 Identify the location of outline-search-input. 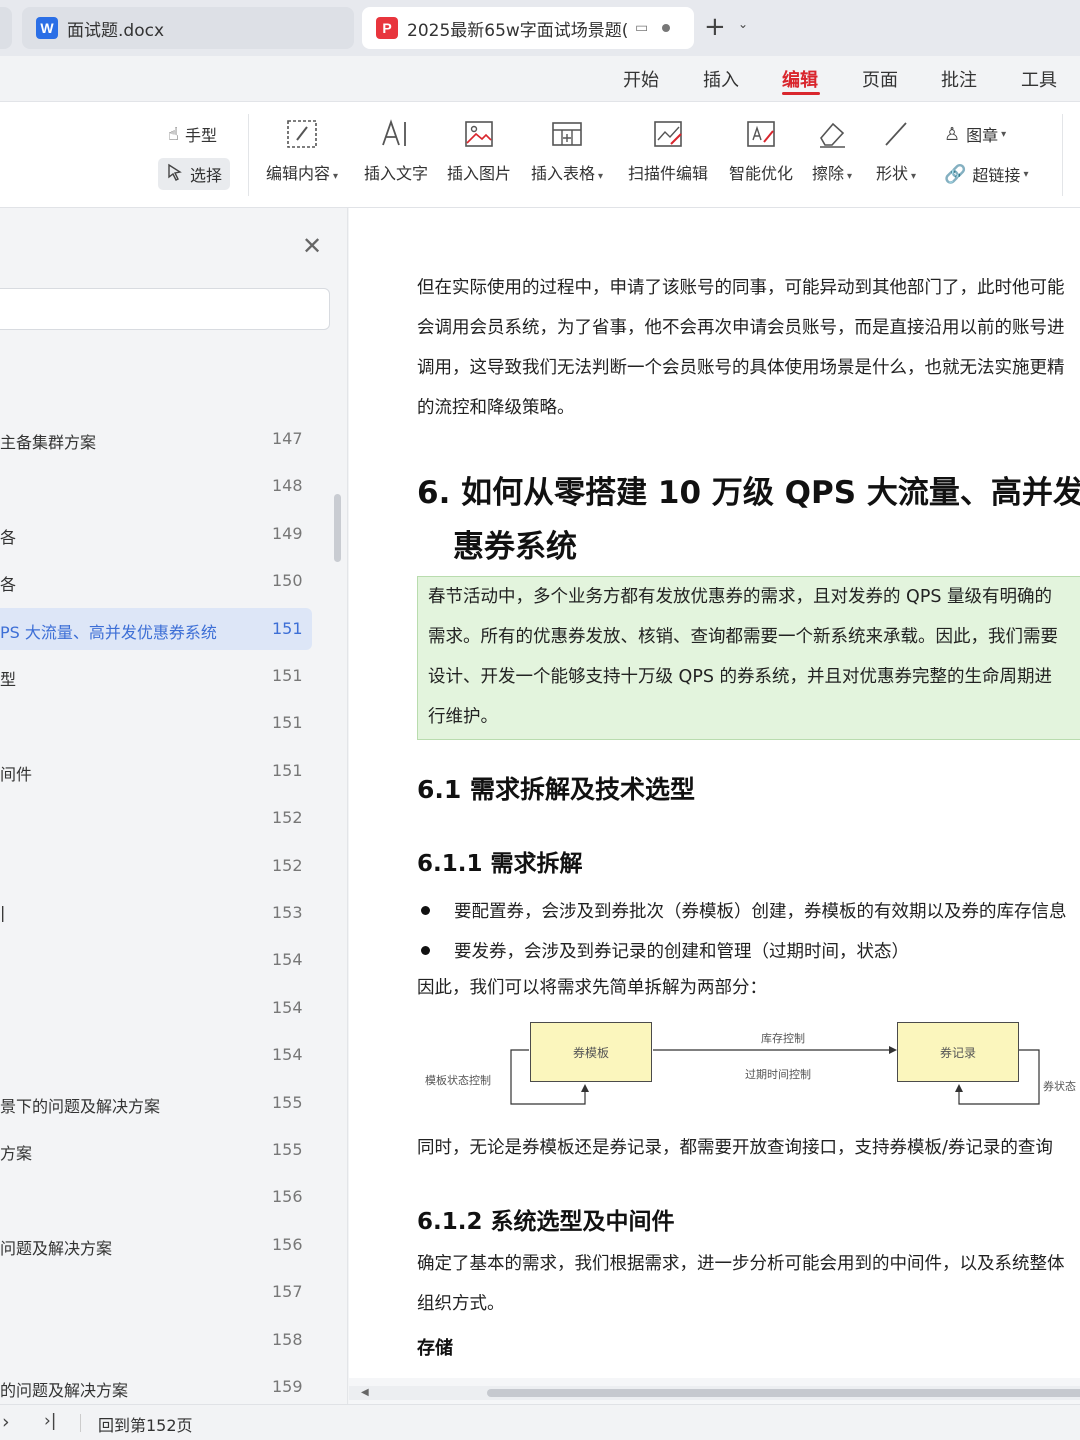
(165, 309).